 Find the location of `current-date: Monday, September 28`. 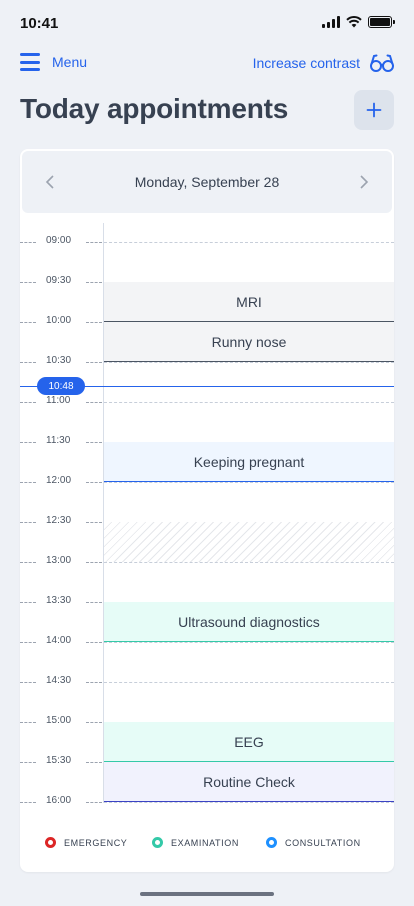

current-date: Monday, September 28 is located at coordinates (207, 182).